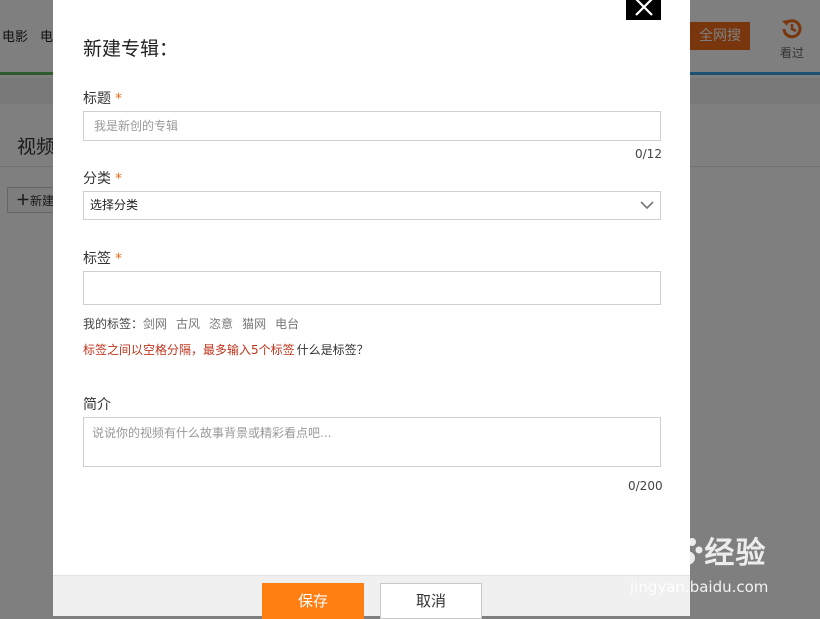 The height and width of the screenshot is (619, 820). I want to click on cancel-button: 取消, so click(431, 601).